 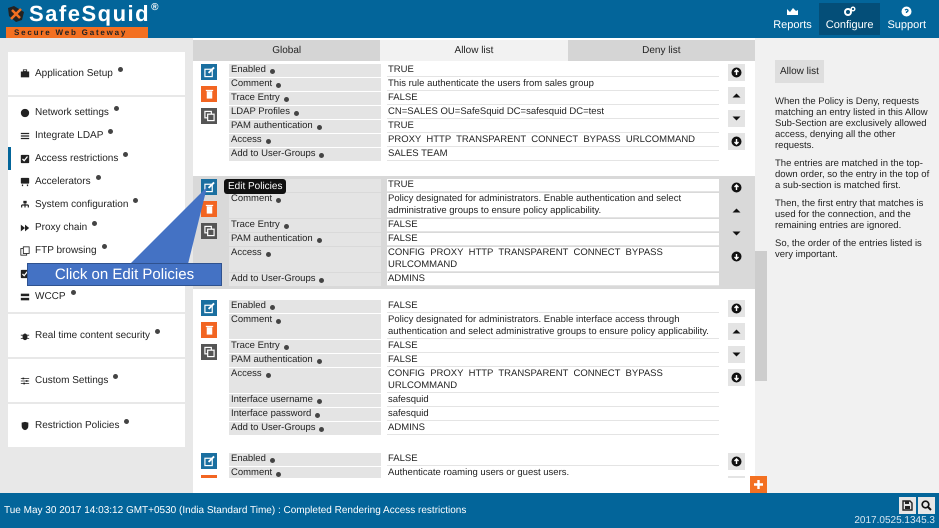 What do you see at coordinates (553, 205) in the screenshot?
I see `field-value: Policy designated for administrators. Enable authentication and select administrative groups to ensure policy applicability.` at bounding box center [553, 205].